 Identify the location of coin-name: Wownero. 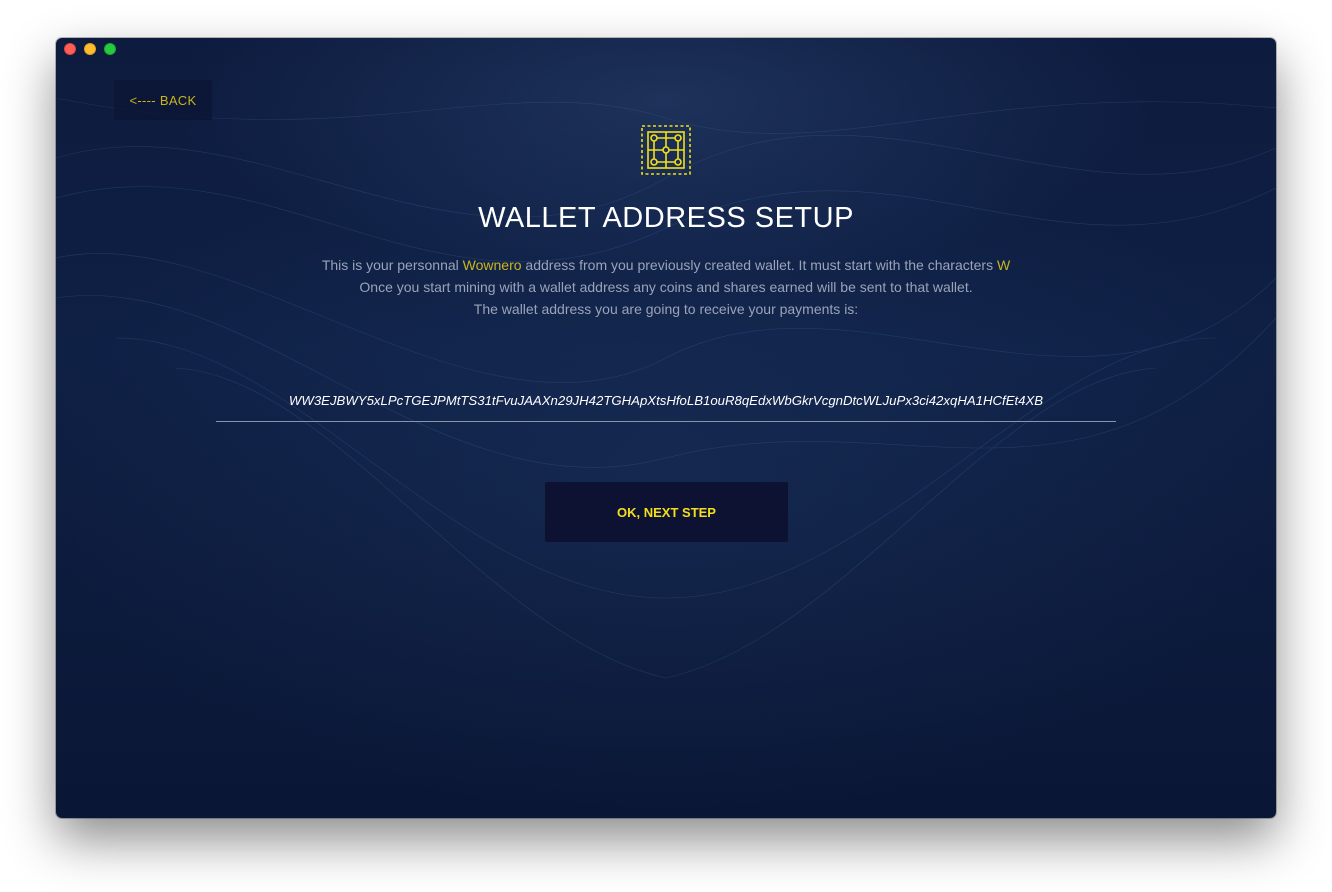
(492, 265).